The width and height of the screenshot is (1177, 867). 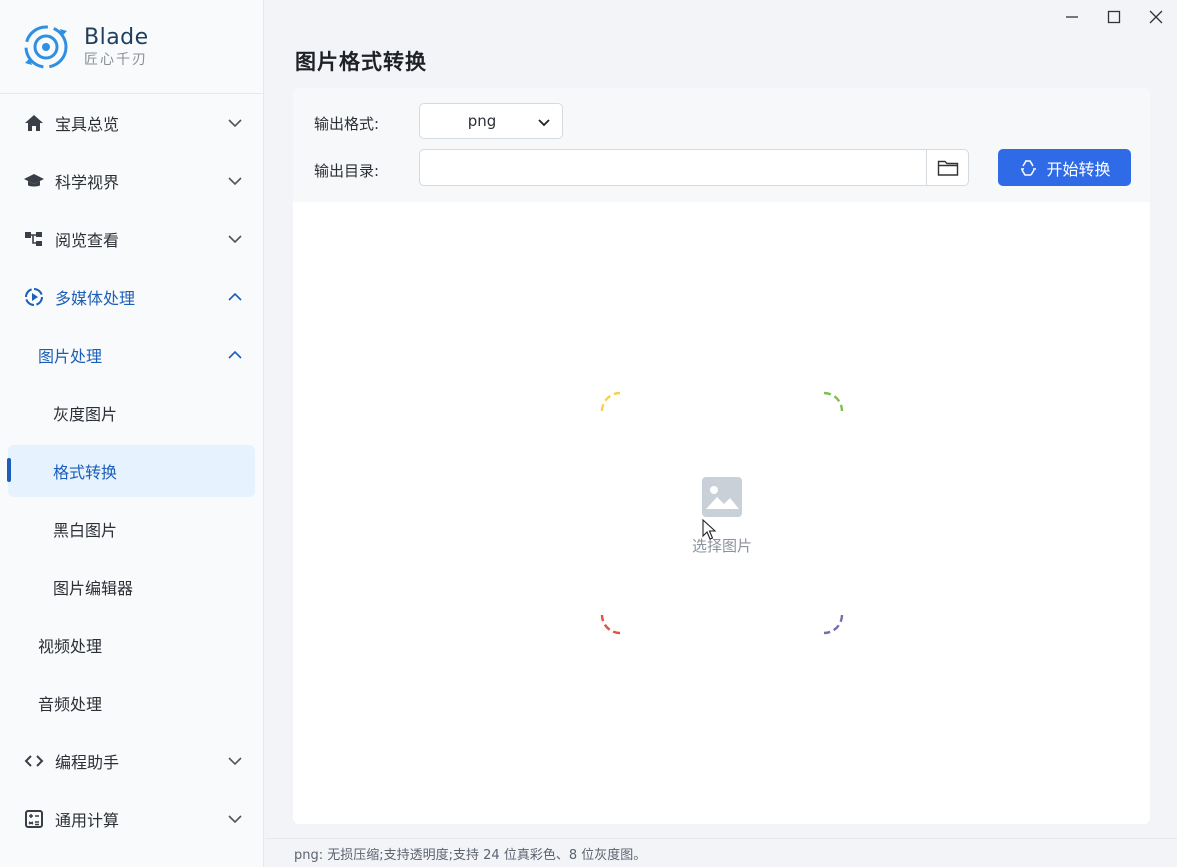 I want to click on code-icon, so click(x=34, y=761).